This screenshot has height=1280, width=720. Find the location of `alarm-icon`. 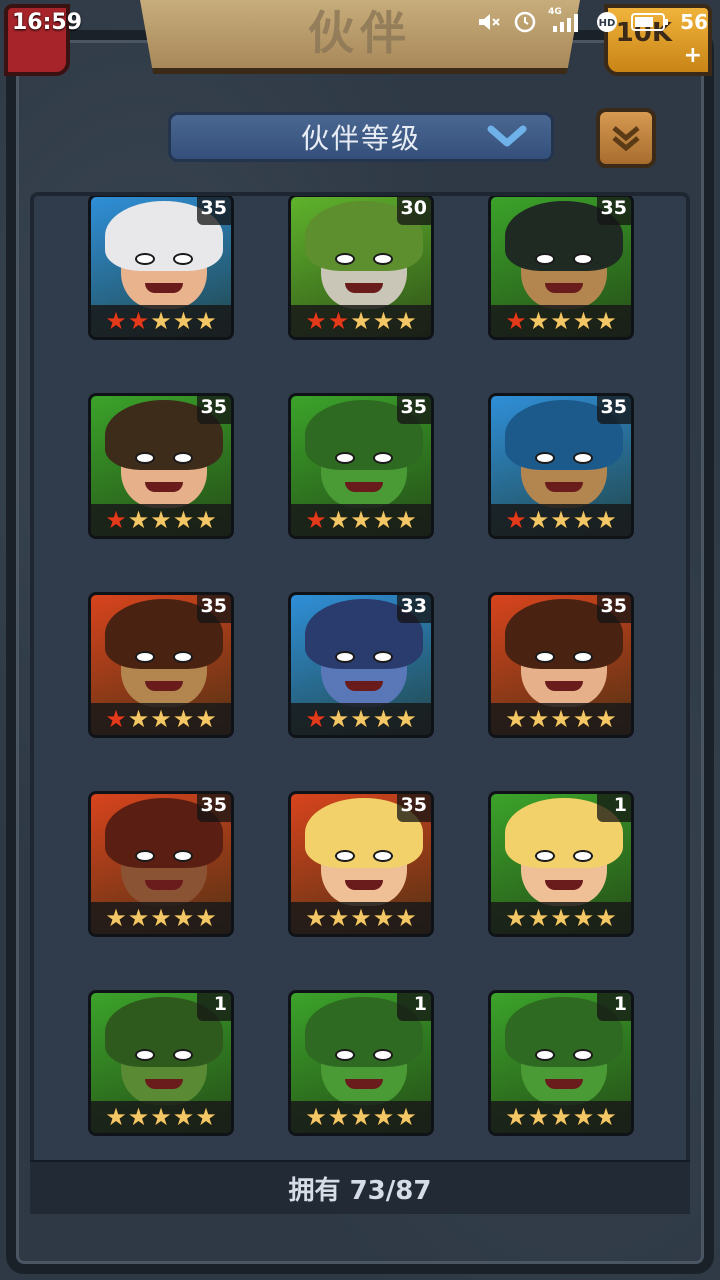

alarm-icon is located at coordinates (525, 22).